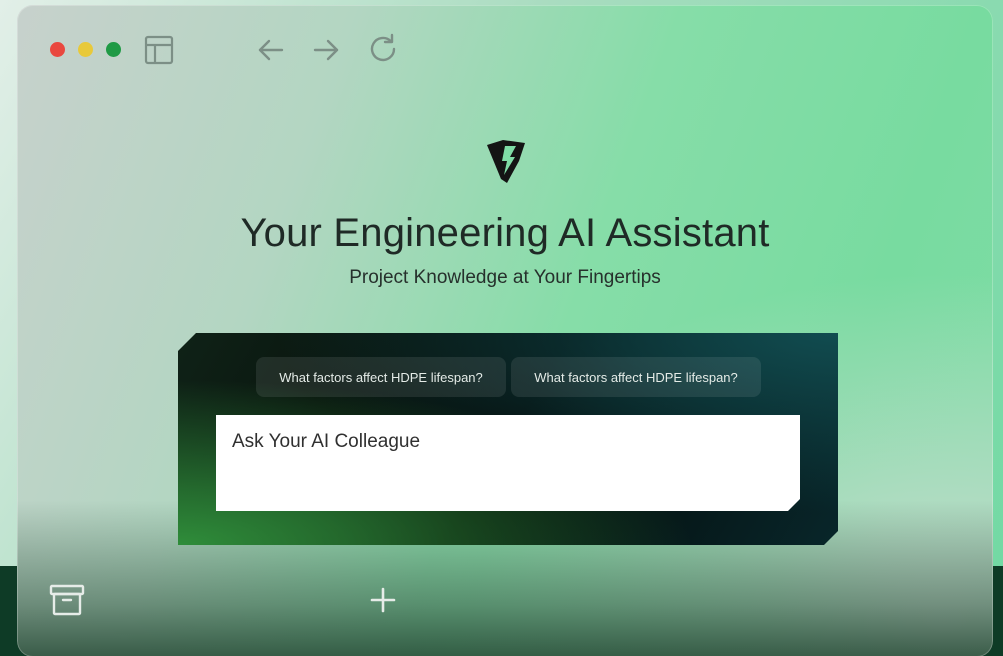 This screenshot has height=656, width=1003. Describe the element at coordinates (505, 233) in the screenshot. I see `page-title: Your Engineering AI Assistant` at that location.